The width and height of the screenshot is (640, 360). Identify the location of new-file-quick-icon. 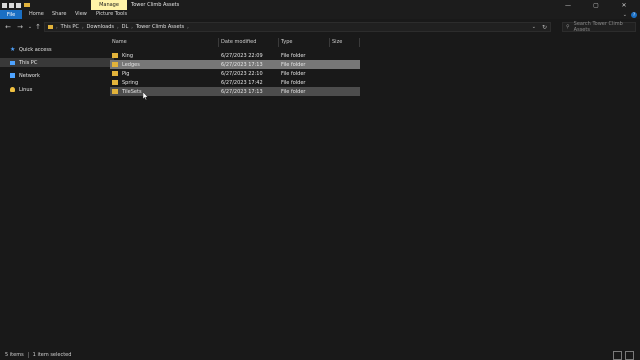
(18, 5).